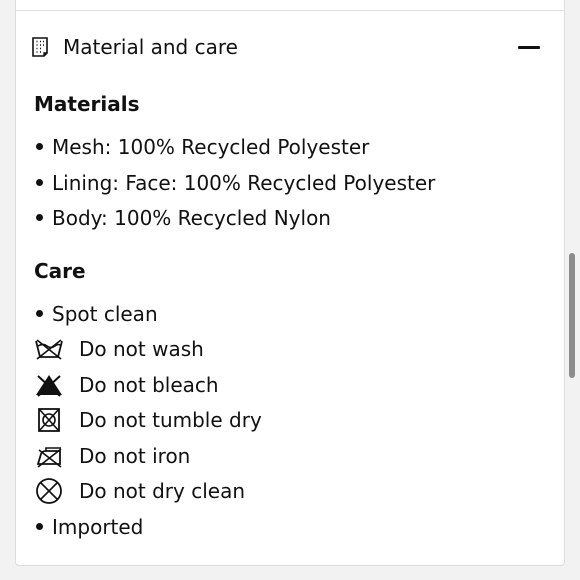 This screenshot has height=580, width=580. I want to click on list-item: Lining: Face: 100% Recycled Polyester, so click(234, 183).